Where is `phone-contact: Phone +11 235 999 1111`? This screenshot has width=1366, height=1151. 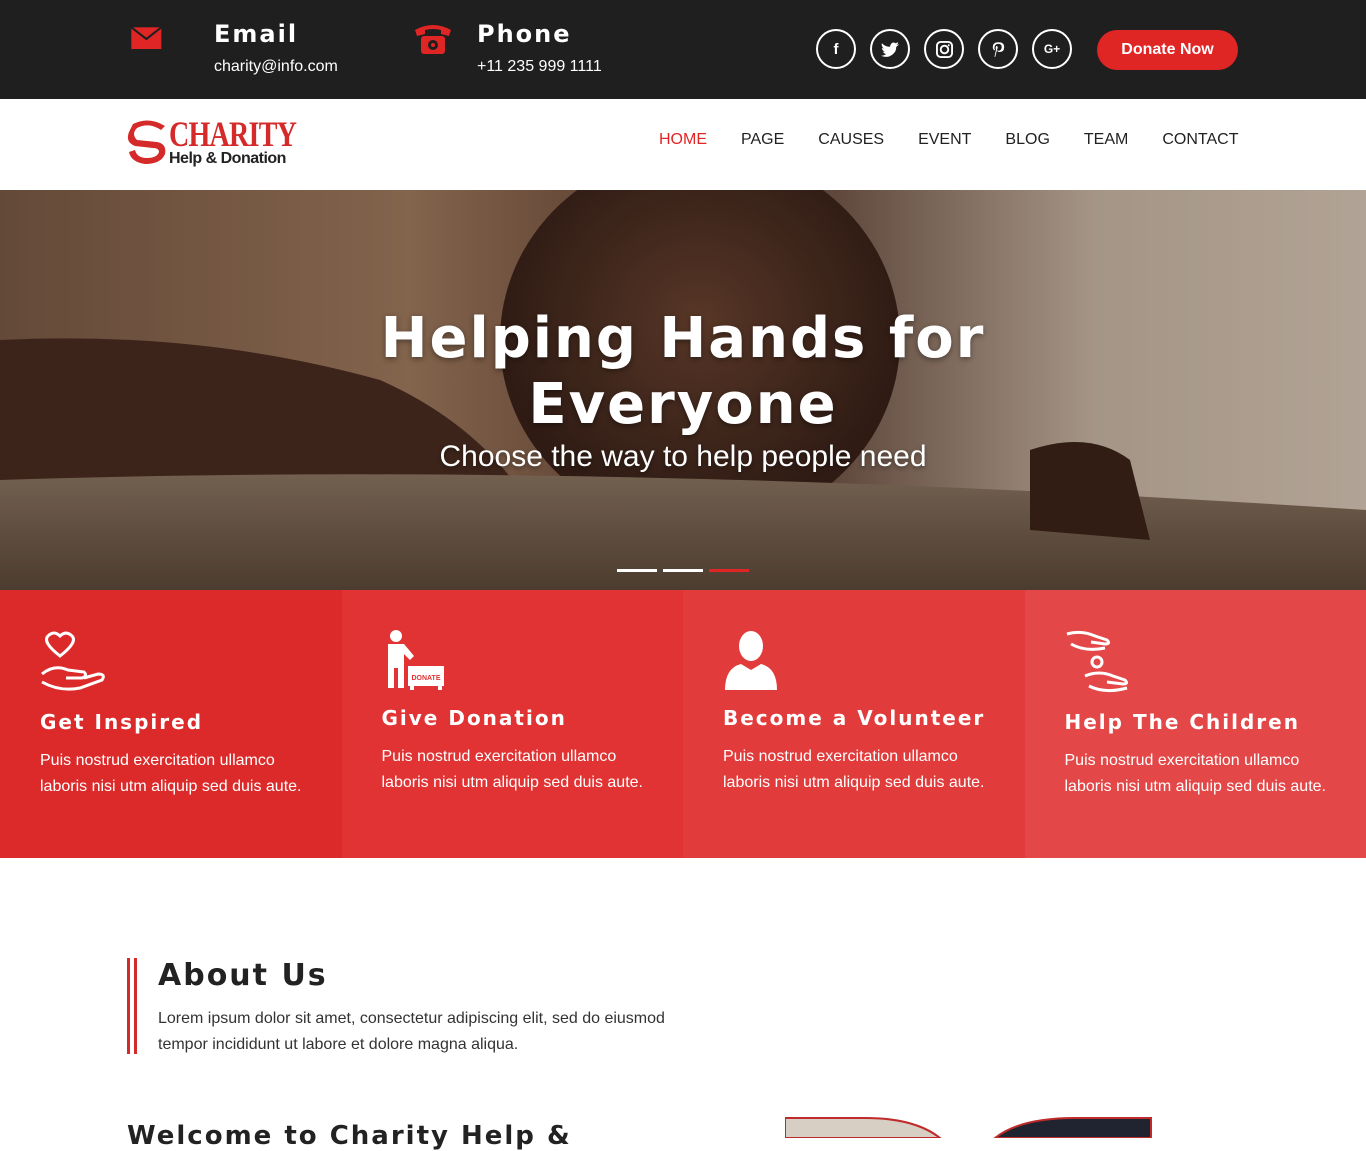
phone-contact: Phone +11 235 999 1111 is located at coordinates (507, 48).